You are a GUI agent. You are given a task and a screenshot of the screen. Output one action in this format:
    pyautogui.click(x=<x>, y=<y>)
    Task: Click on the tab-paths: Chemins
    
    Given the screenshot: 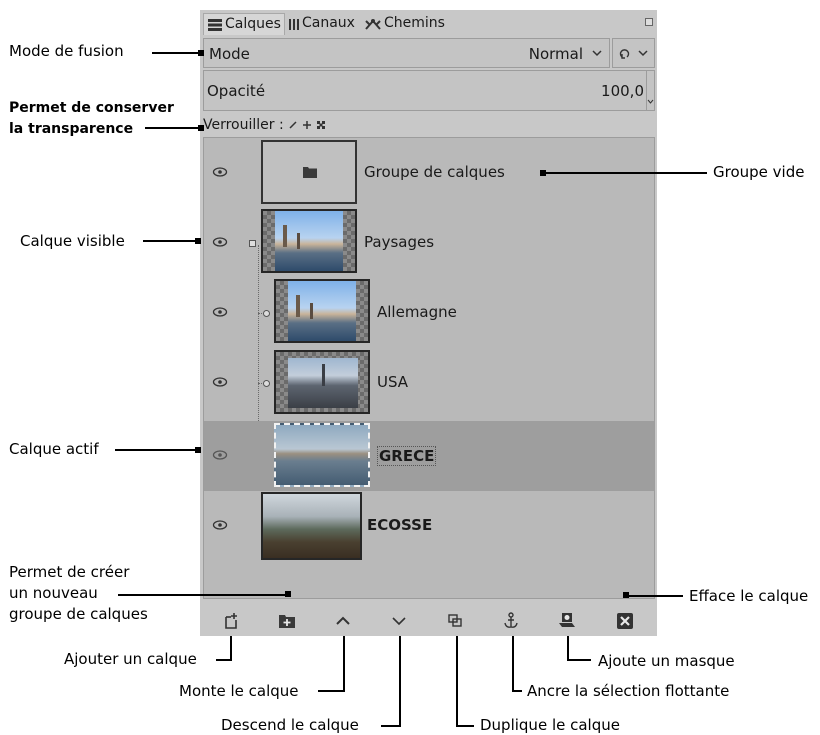 What is the action you would take?
    pyautogui.click(x=404, y=23)
    